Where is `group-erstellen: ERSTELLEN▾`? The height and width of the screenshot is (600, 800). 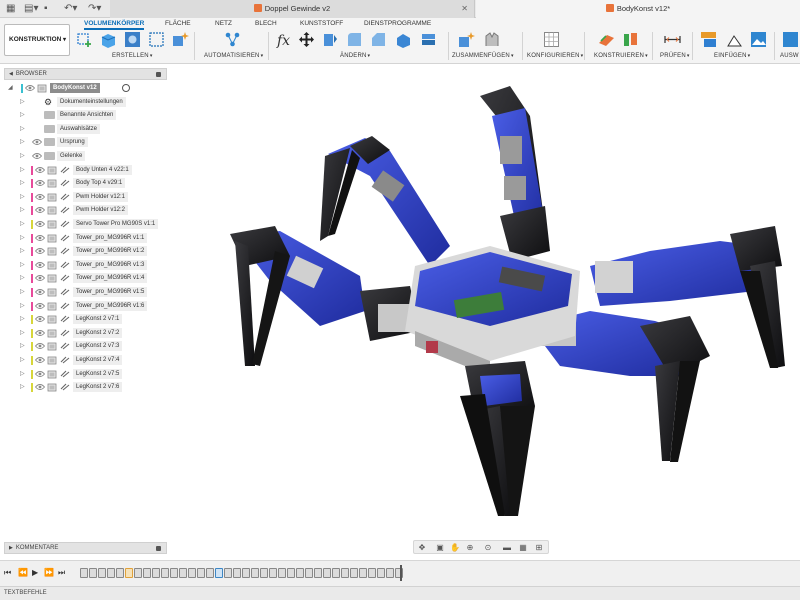 group-erstellen: ERSTELLEN▾ is located at coordinates (132, 56).